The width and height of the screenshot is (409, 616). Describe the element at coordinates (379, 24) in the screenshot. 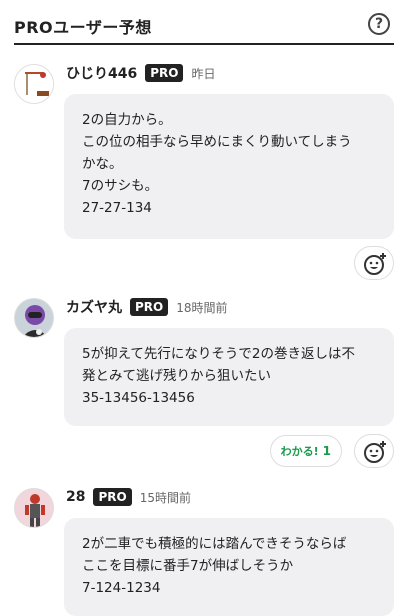

I see `help-icon: ?` at that location.